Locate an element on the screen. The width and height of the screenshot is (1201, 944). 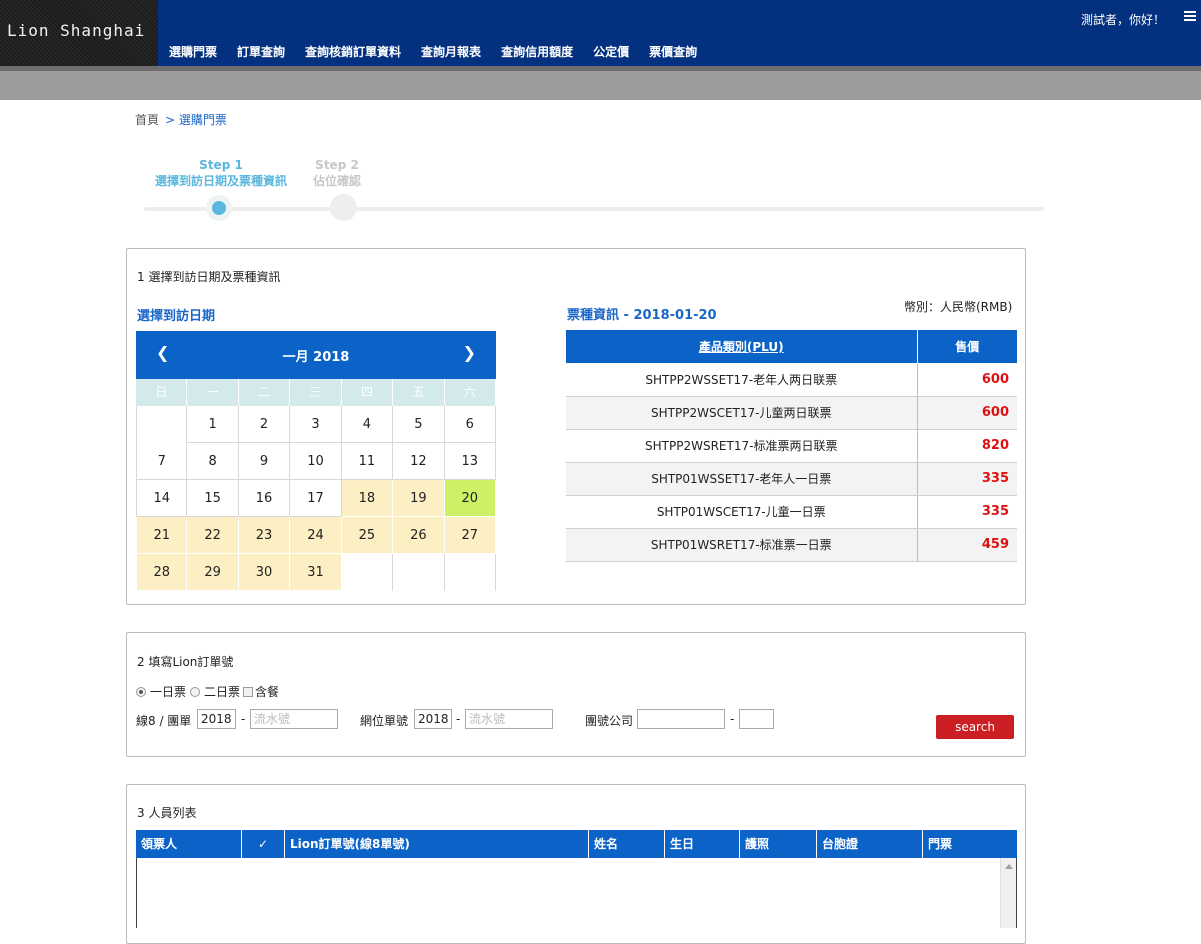
step-1-dot is located at coordinates (219, 208).